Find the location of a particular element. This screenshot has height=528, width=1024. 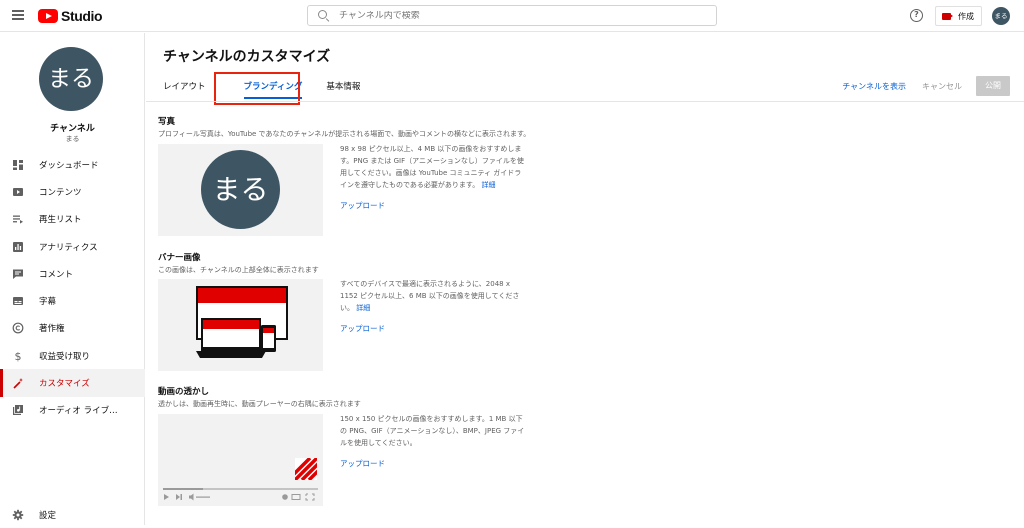

logo-text: Studio is located at coordinates (81, 16).